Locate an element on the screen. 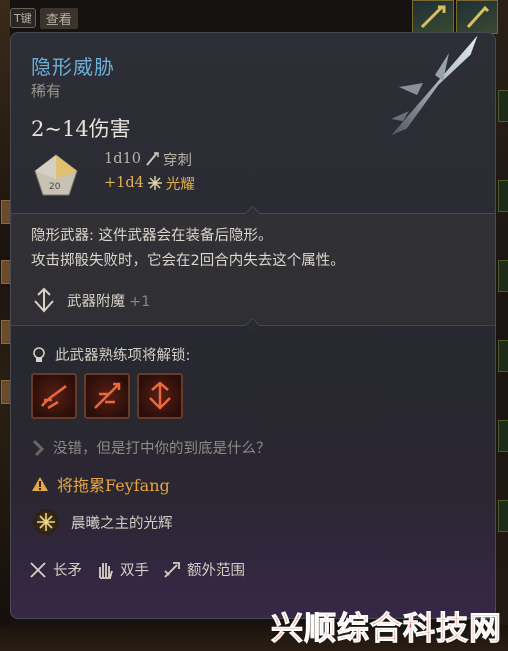 The height and width of the screenshot is (651, 508). damage-row-radiant: +1d4 光耀 is located at coordinates (149, 183).